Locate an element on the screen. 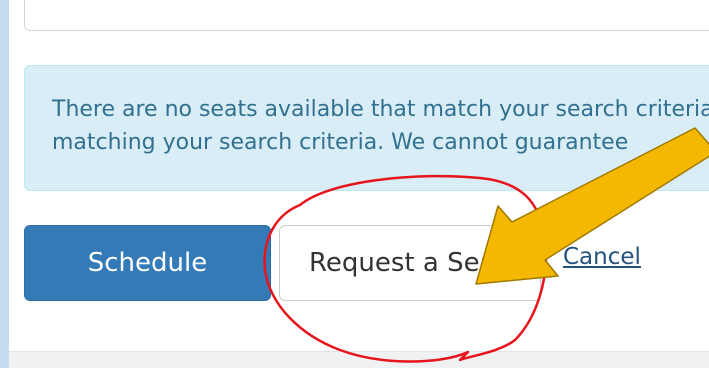 The image size is (709, 368). search-criteria-field is located at coordinates (366, 15).